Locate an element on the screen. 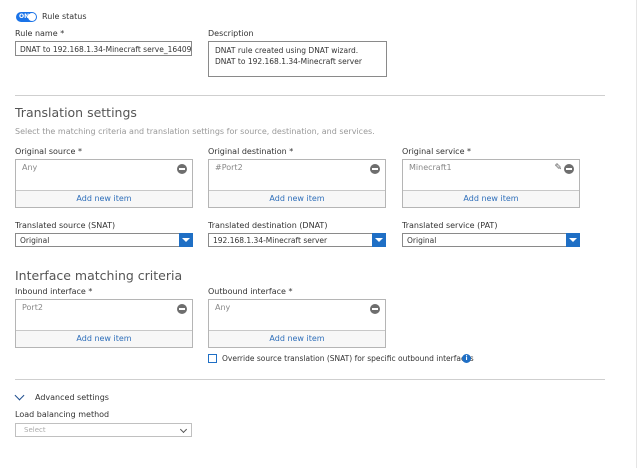 The width and height of the screenshot is (640, 468). translated-service-select: Original is located at coordinates (491, 240).